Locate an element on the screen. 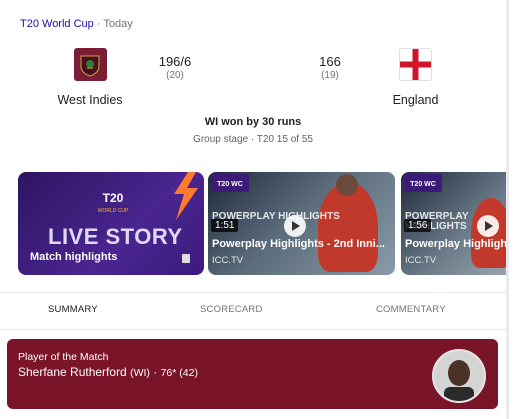 This screenshot has width=514, height=419. story-icon is located at coordinates (186, 258).